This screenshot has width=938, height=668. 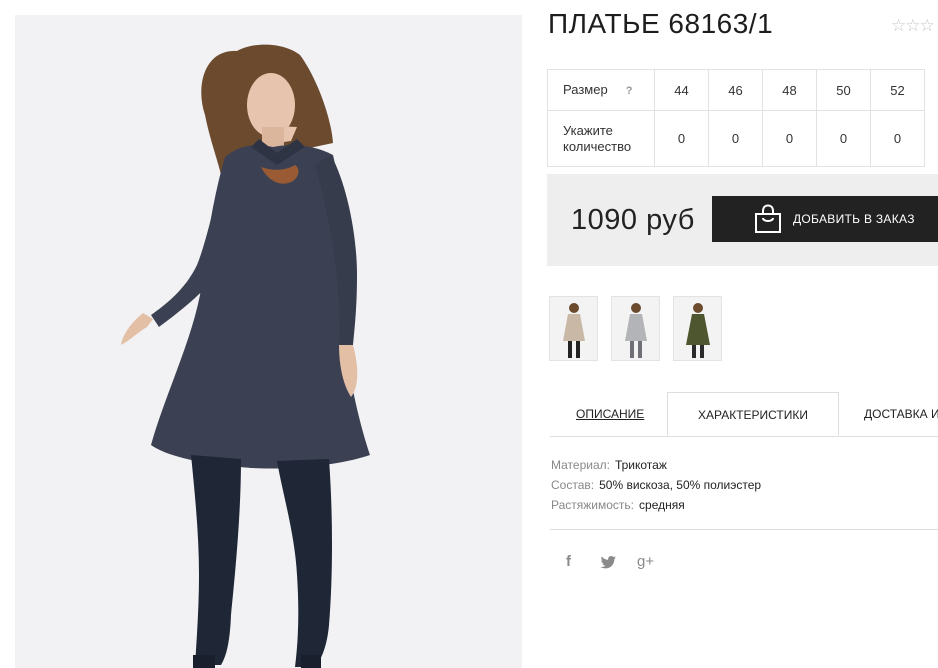 I want to click on quantity-label-cell: Укажите количество, so click(x=601, y=138).